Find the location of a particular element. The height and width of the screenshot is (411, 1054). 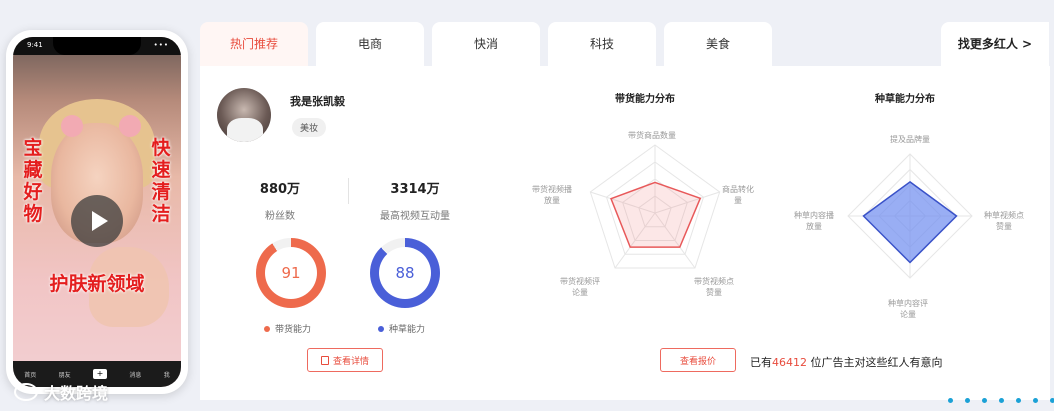

interaction-label: 最高视频互动量 is located at coordinates (415, 216).